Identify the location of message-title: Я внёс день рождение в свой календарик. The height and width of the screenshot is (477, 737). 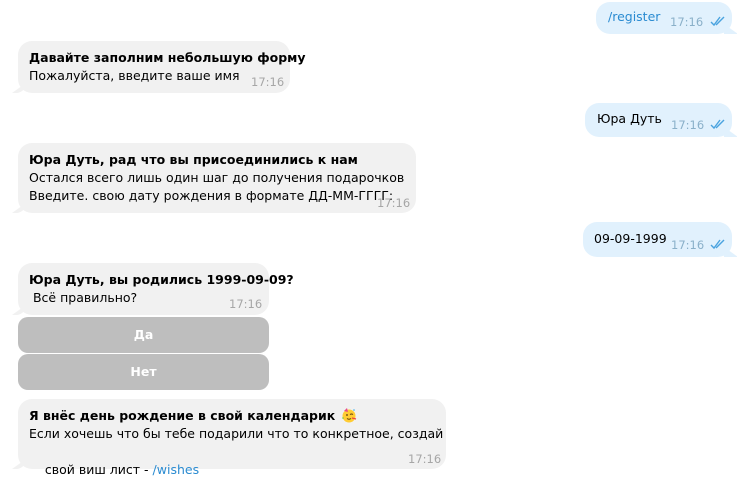
(182, 415).